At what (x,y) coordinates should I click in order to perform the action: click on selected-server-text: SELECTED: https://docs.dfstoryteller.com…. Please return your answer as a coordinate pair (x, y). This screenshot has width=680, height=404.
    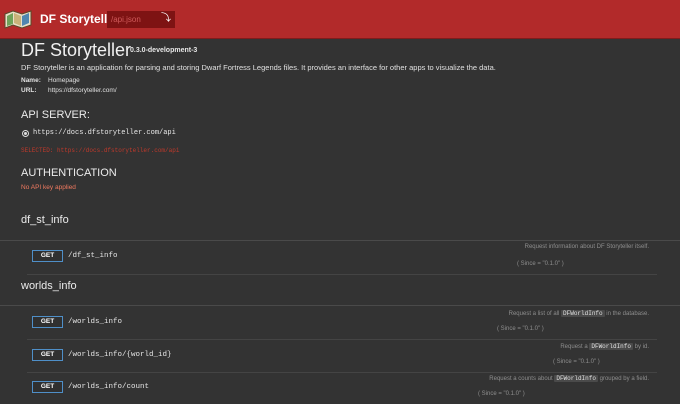
    Looking at the image, I should click on (100, 150).